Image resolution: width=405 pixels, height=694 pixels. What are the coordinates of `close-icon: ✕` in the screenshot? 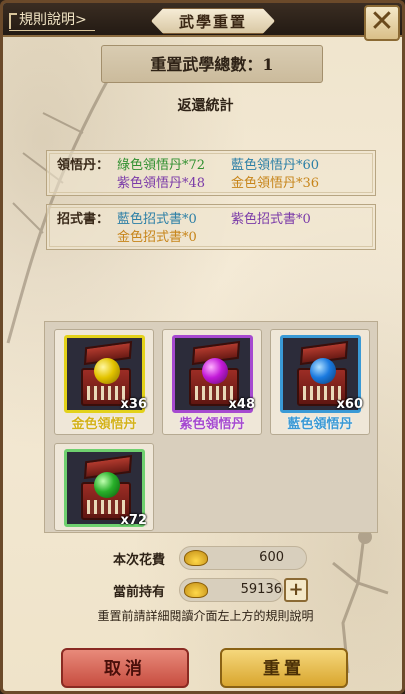 It's located at (382, 21).